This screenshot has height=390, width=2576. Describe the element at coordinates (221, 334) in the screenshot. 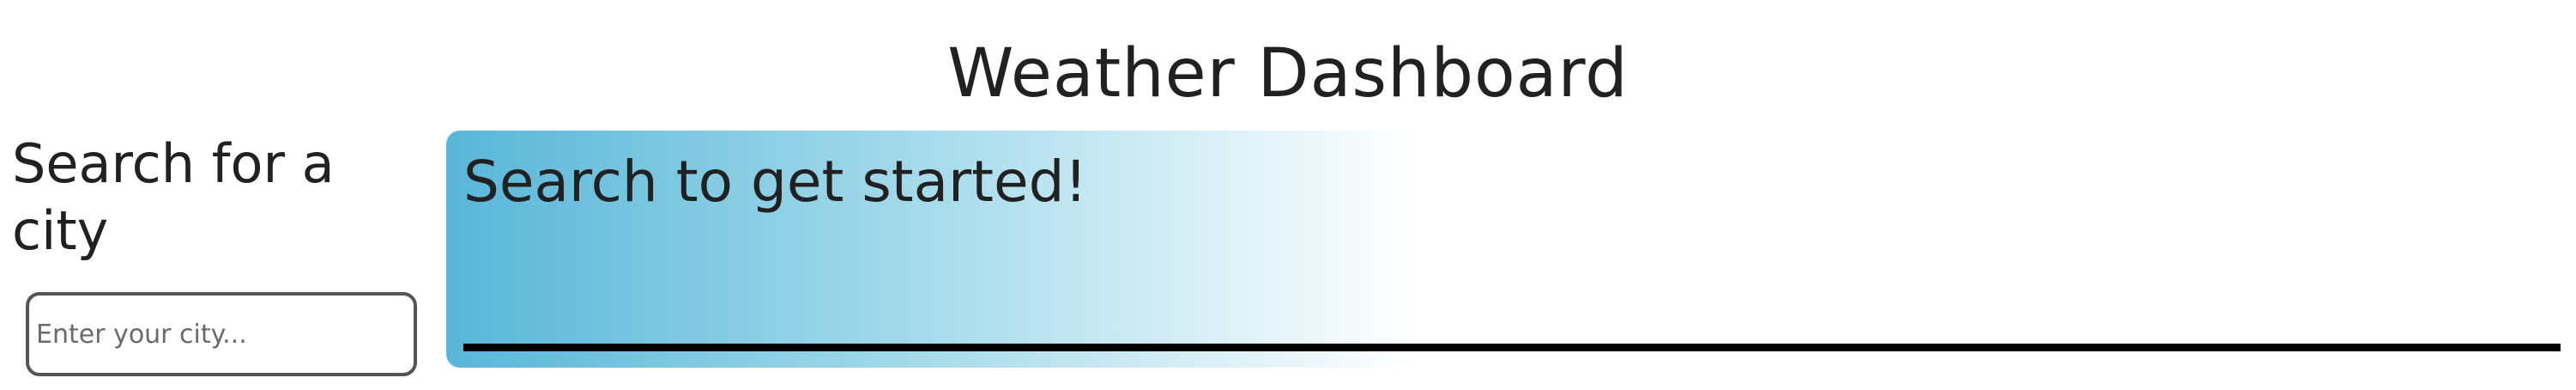

I see `city-search-input` at that location.